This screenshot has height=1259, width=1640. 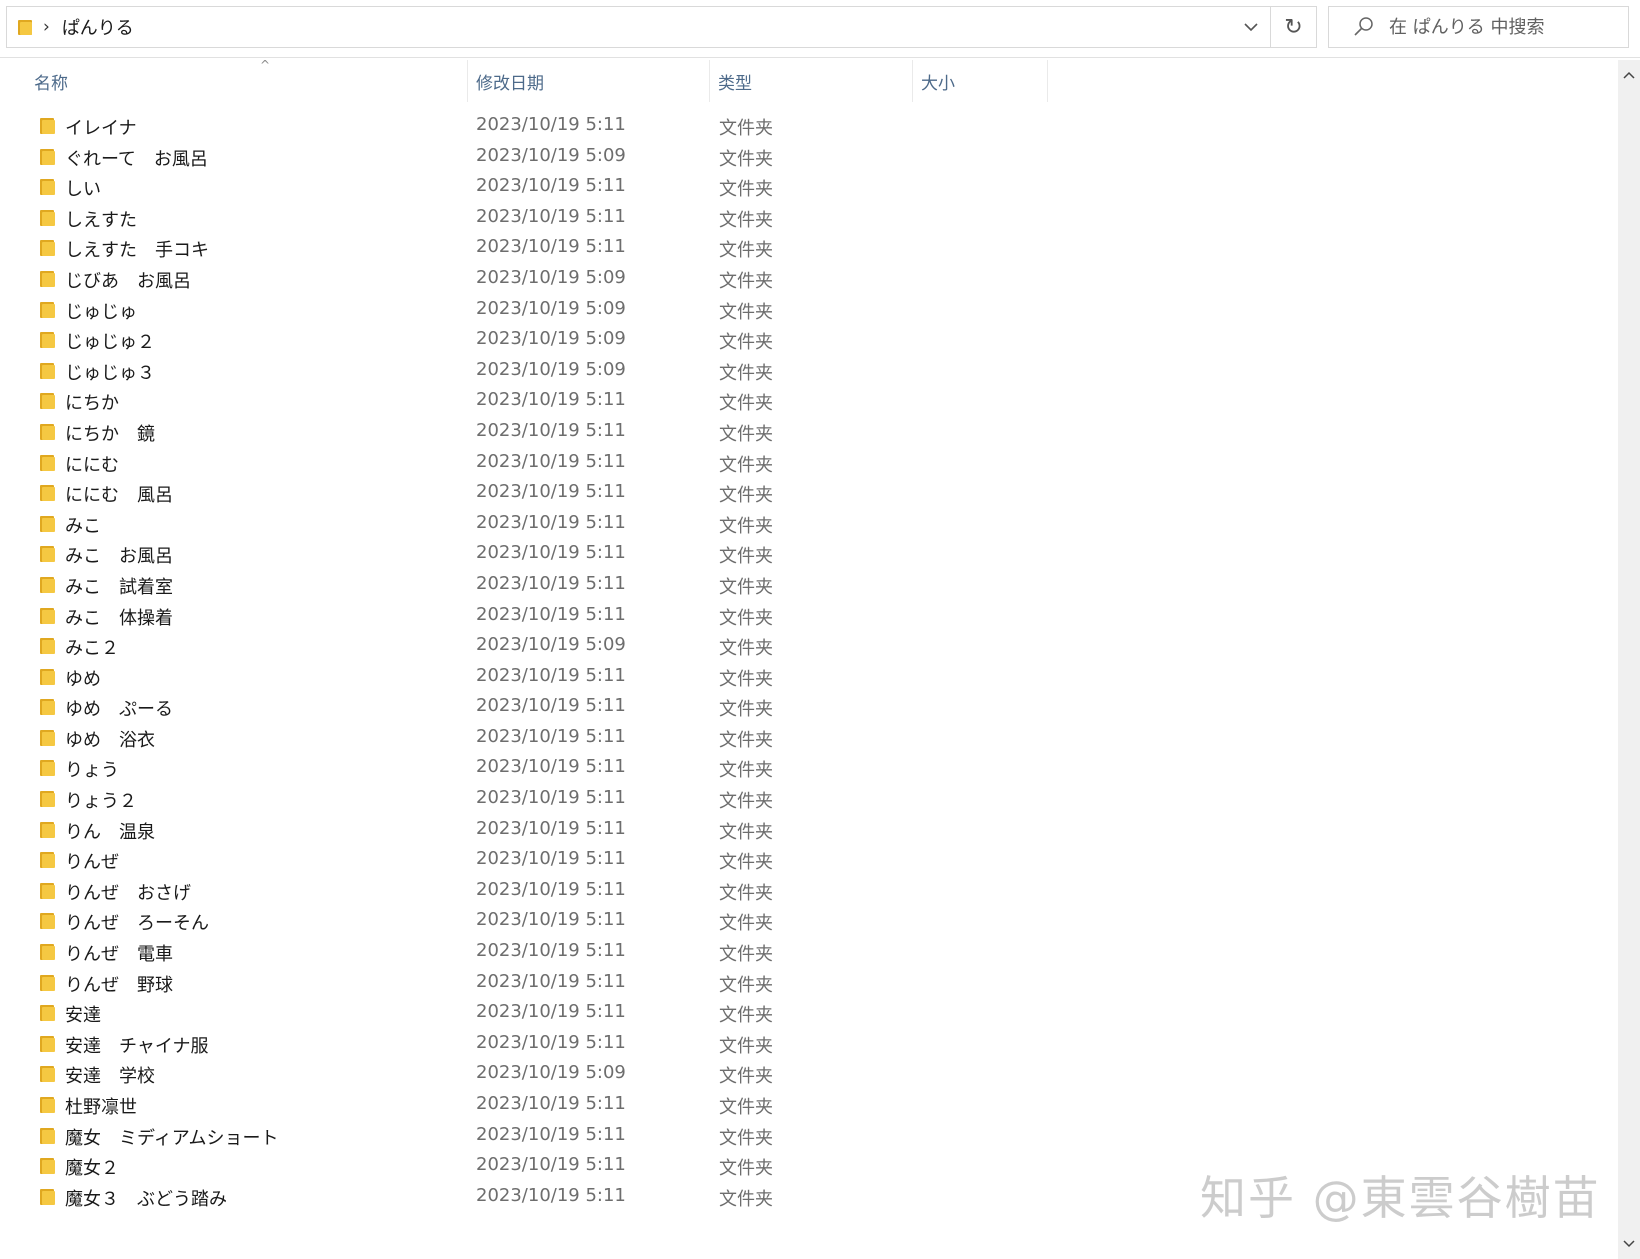 What do you see at coordinates (128, 892) in the screenshot?
I see `file-name: りんぜ おさげ` at bounding box center [128, 892].